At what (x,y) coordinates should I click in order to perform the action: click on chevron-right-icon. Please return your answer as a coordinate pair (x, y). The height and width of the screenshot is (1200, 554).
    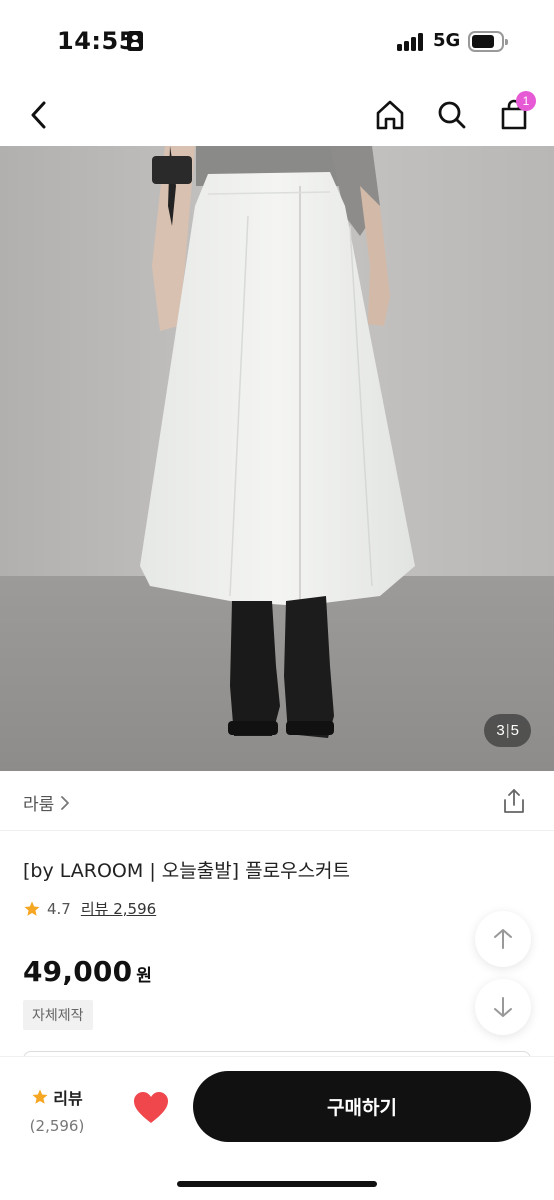
    Looking at the image, I should click on (65, 802).